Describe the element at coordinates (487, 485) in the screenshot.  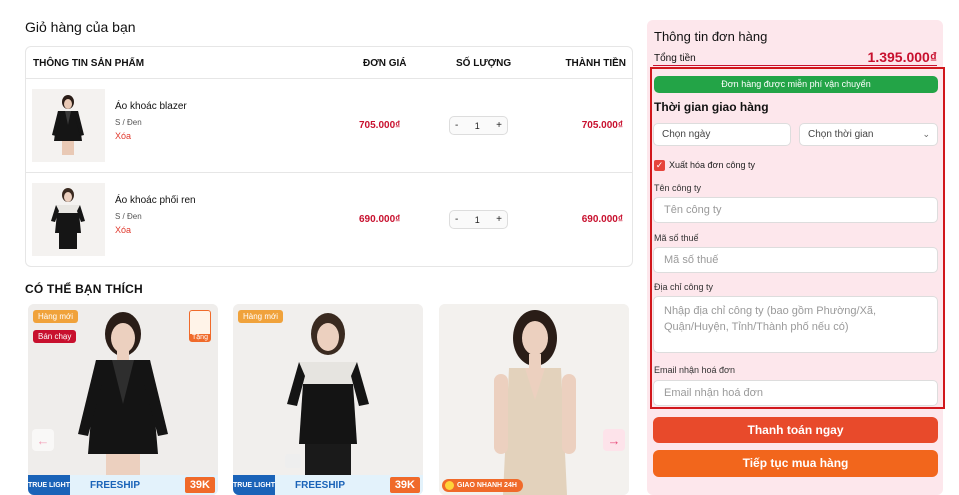
I see `express-label: GIAO NHANH 24H` at that location.